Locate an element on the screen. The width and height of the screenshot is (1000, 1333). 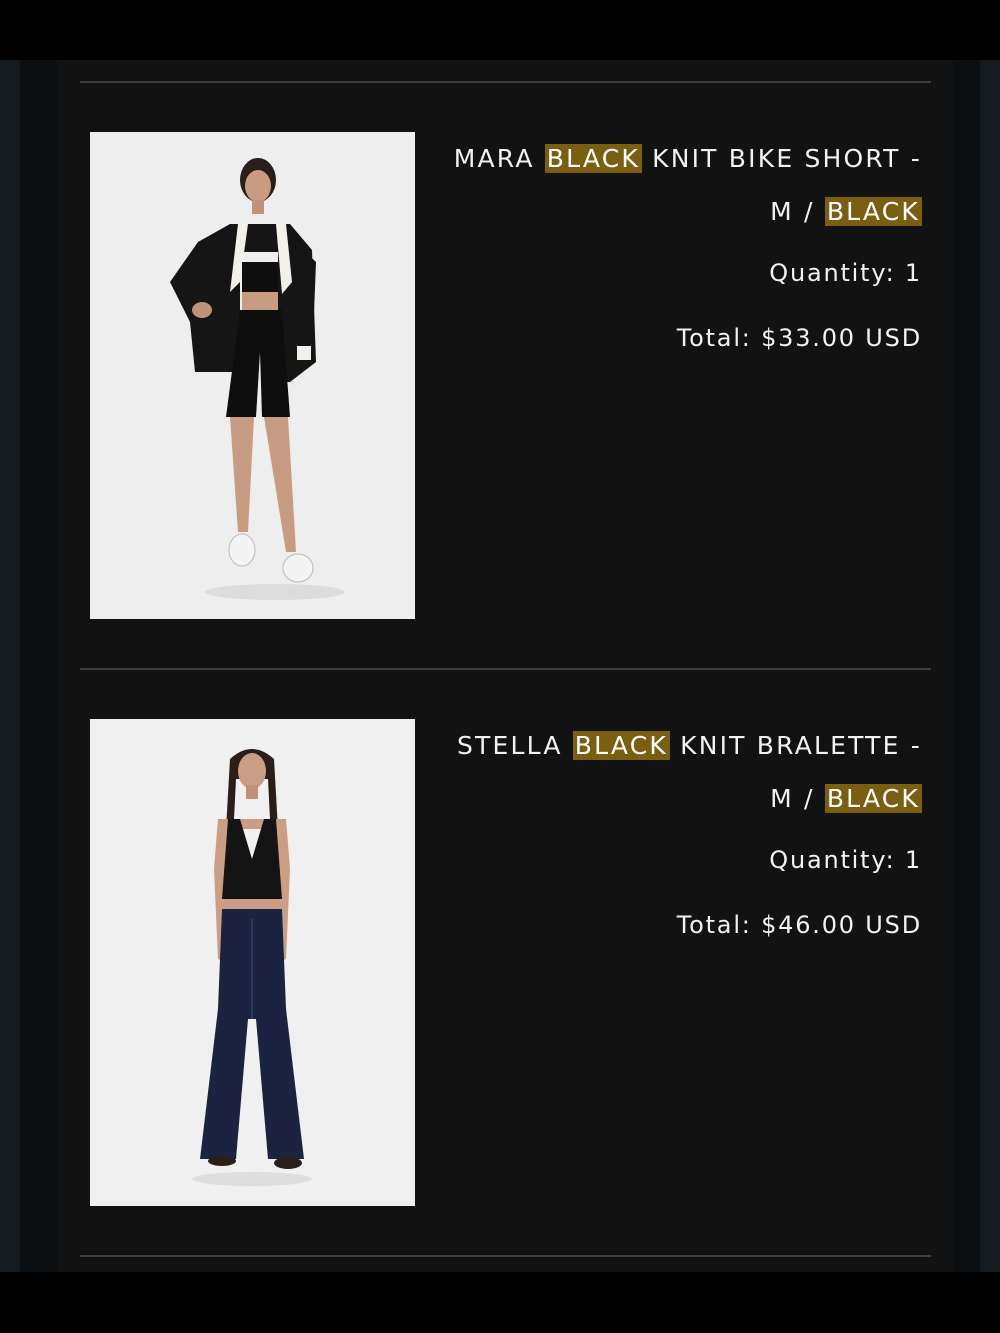
product-image-bike-short is located at coordinates (252, 375).